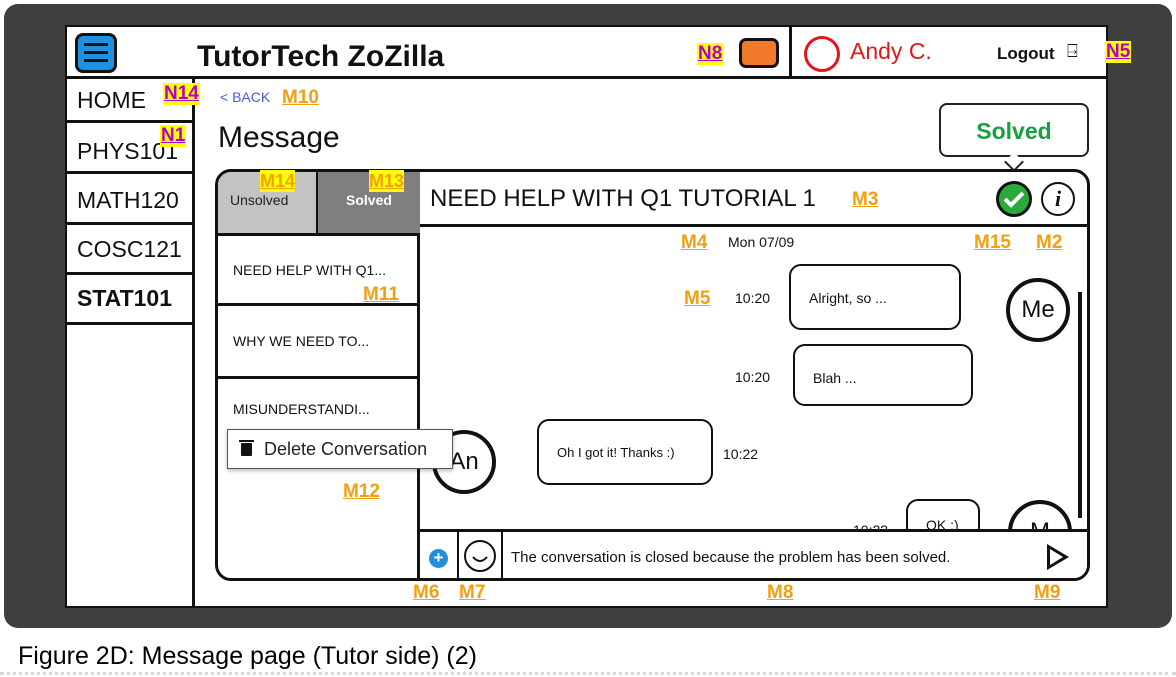 The height and width of the screenshot is (677, 1176). I want to click on message-bubble: Oh I got it! Thanks :), so click(625, 452).